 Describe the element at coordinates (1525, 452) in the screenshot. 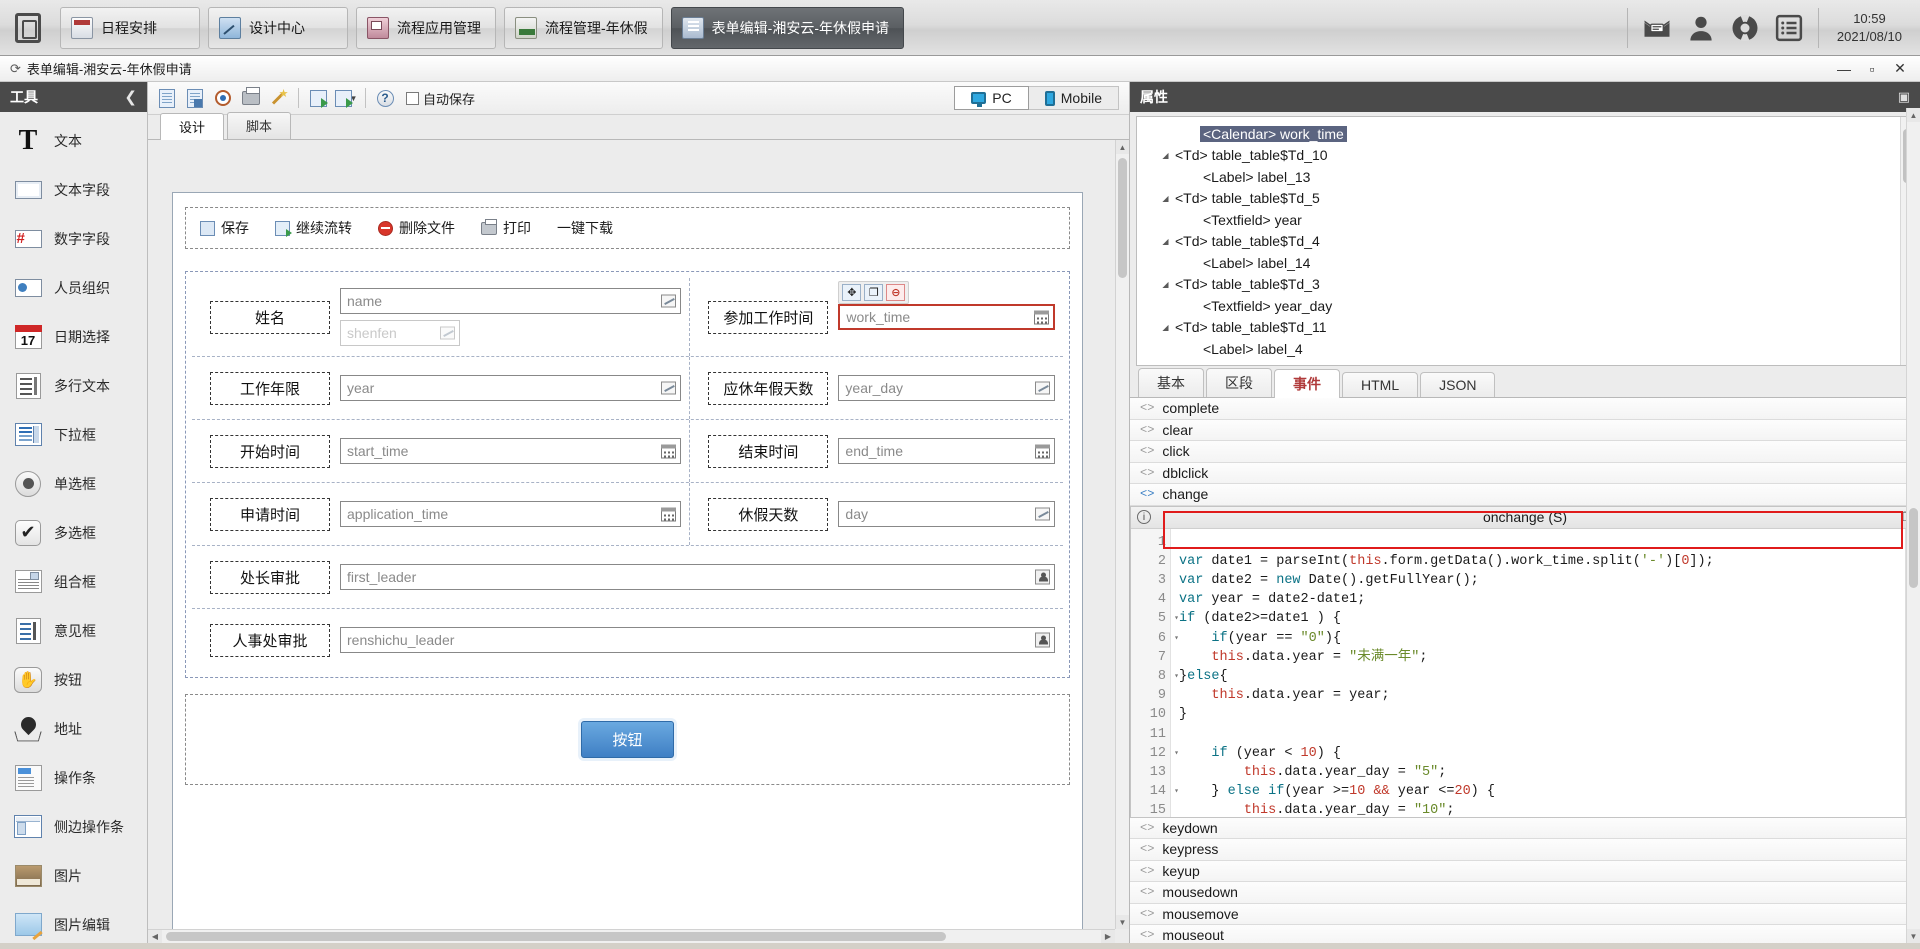

I see `event-row-click: <> click` at that location.